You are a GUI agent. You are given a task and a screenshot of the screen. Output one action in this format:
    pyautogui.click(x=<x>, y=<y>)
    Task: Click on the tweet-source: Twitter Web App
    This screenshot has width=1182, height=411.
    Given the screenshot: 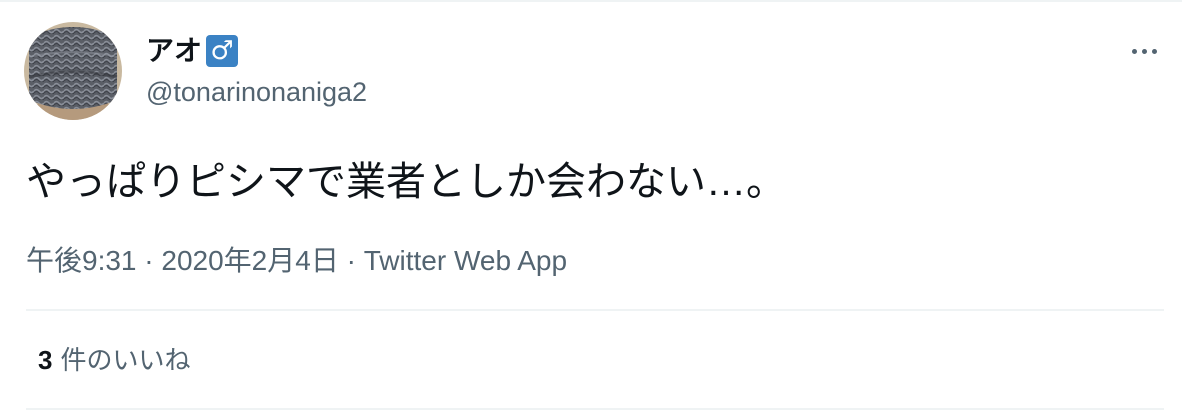 What is the action you would take?
    pyautogui.click(x=465, y=260)
    